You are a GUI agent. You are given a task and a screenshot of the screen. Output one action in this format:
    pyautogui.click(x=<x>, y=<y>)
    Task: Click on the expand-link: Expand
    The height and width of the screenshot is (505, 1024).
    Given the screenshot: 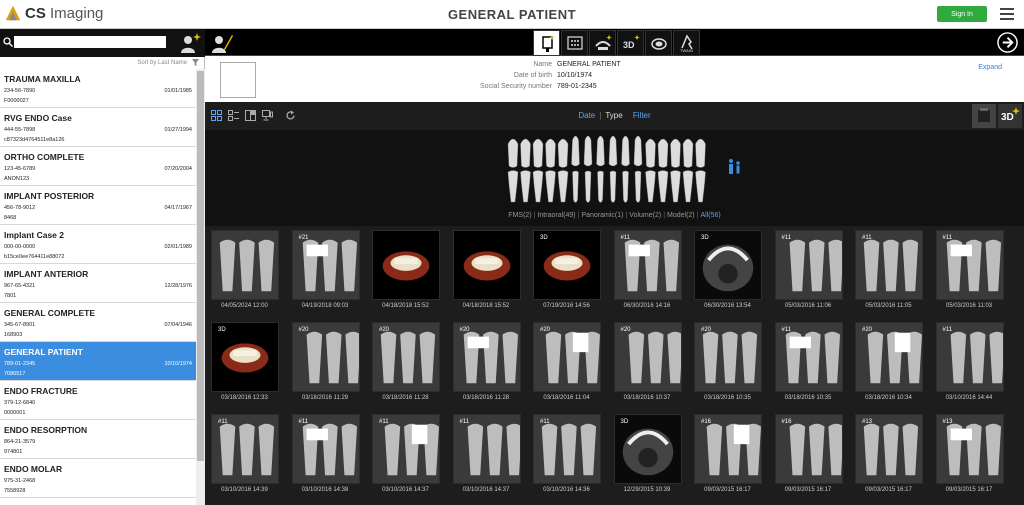 What is the action you would take?
    pyautogui.click(x=990, y=67)
    